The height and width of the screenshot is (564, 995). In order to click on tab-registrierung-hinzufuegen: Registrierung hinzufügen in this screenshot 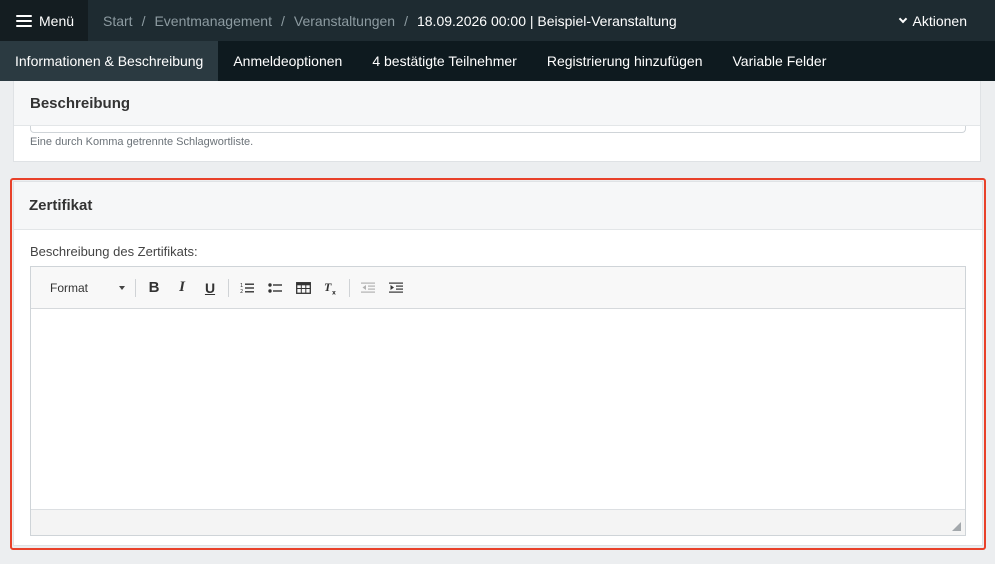, I will do `click(625, 61)`.